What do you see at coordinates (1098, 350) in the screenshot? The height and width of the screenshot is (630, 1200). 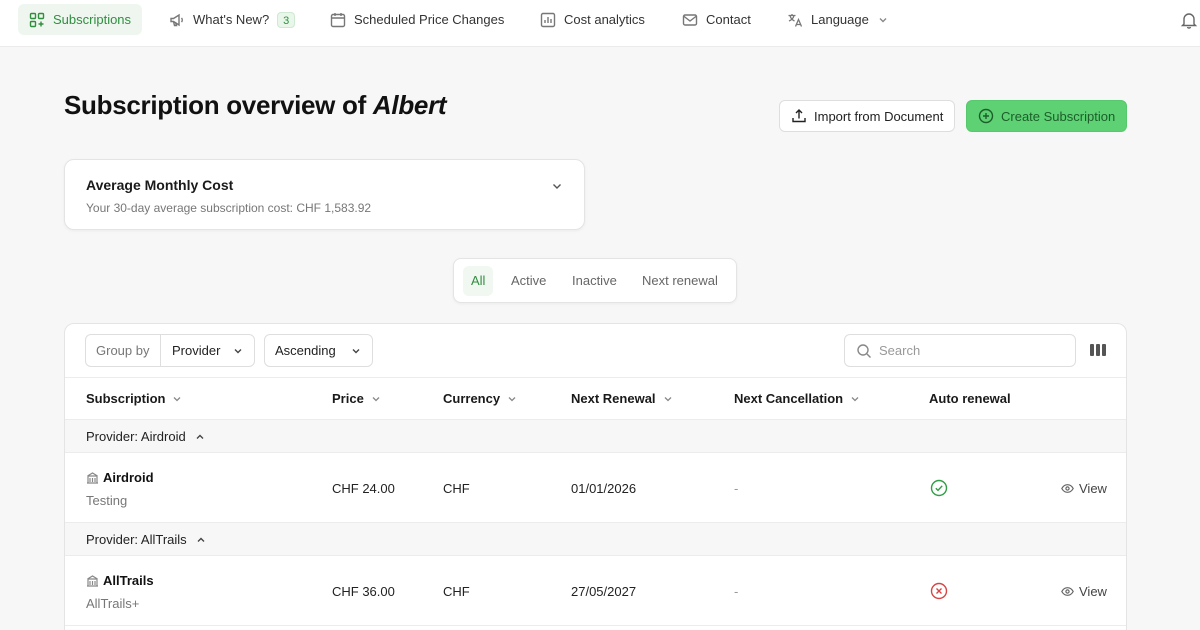 I see `columns-icon` at bounding box center [1098, 350].